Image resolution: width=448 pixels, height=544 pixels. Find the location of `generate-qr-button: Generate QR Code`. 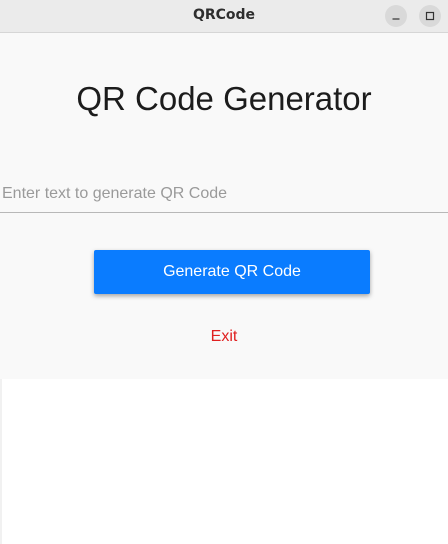

generate-qr-button: Generate QR Code is located at coordinates (232, 272).